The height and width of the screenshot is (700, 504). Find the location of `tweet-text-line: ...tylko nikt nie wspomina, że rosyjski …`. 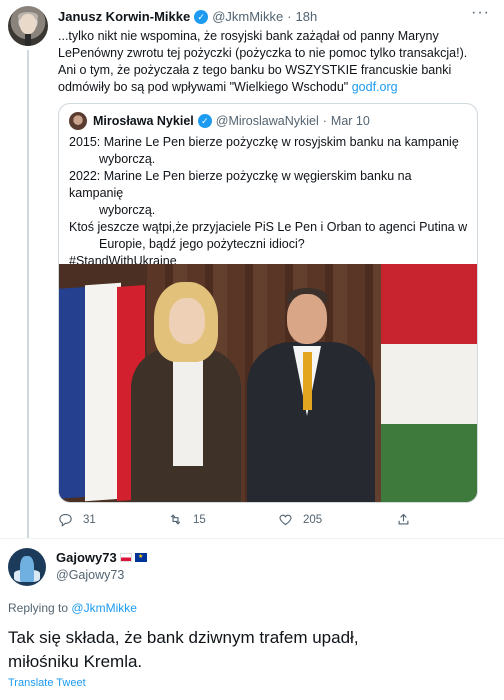

tweet-text-line: ...tylko nikt nie wspomina, że rosyjski … is located at coordinates (248, 36).